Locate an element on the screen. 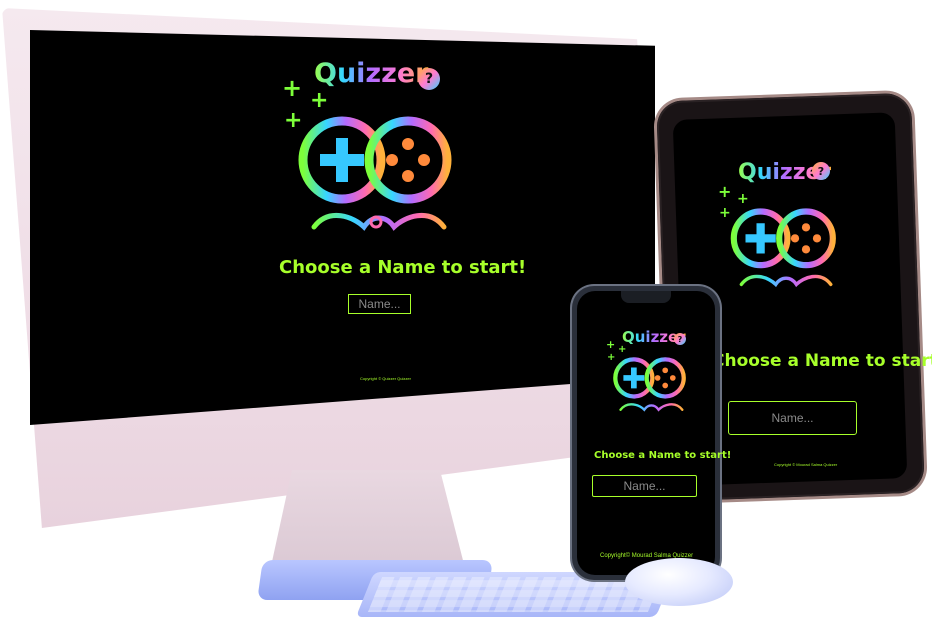 This screenshot has width=932, height=617. phone-gamepad-logo-icon is located at coordinates (649, 384).